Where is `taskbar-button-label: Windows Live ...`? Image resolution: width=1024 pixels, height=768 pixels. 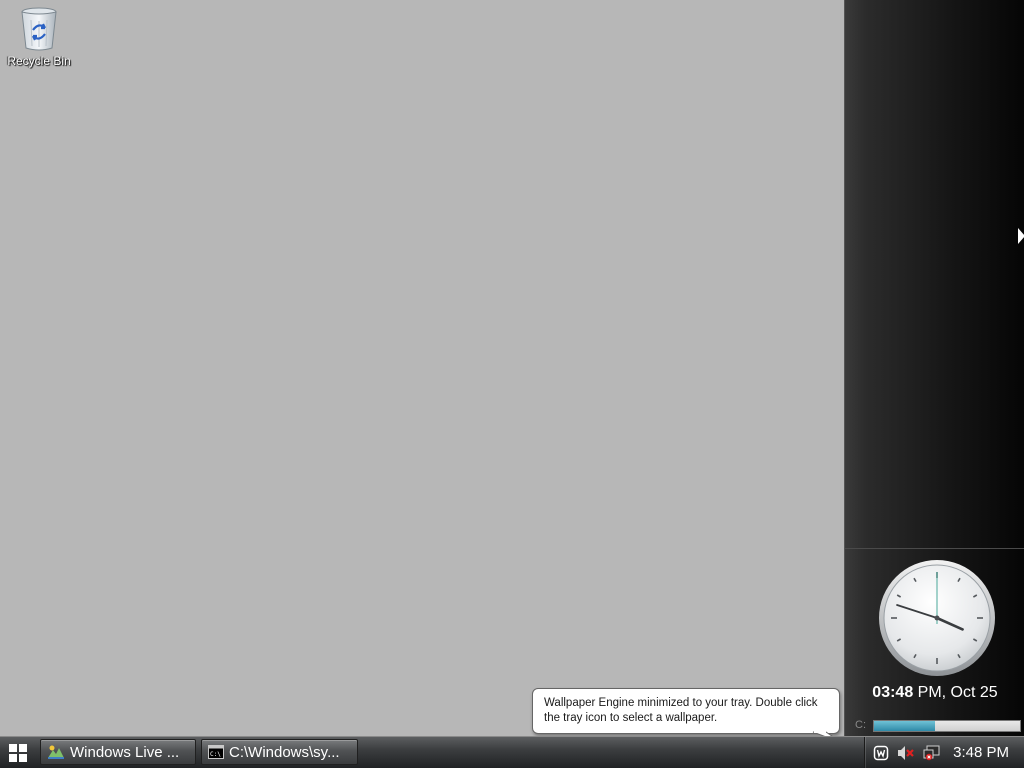 taskbar-button-label: Windows Live ... is located at coordinates (125, 752).